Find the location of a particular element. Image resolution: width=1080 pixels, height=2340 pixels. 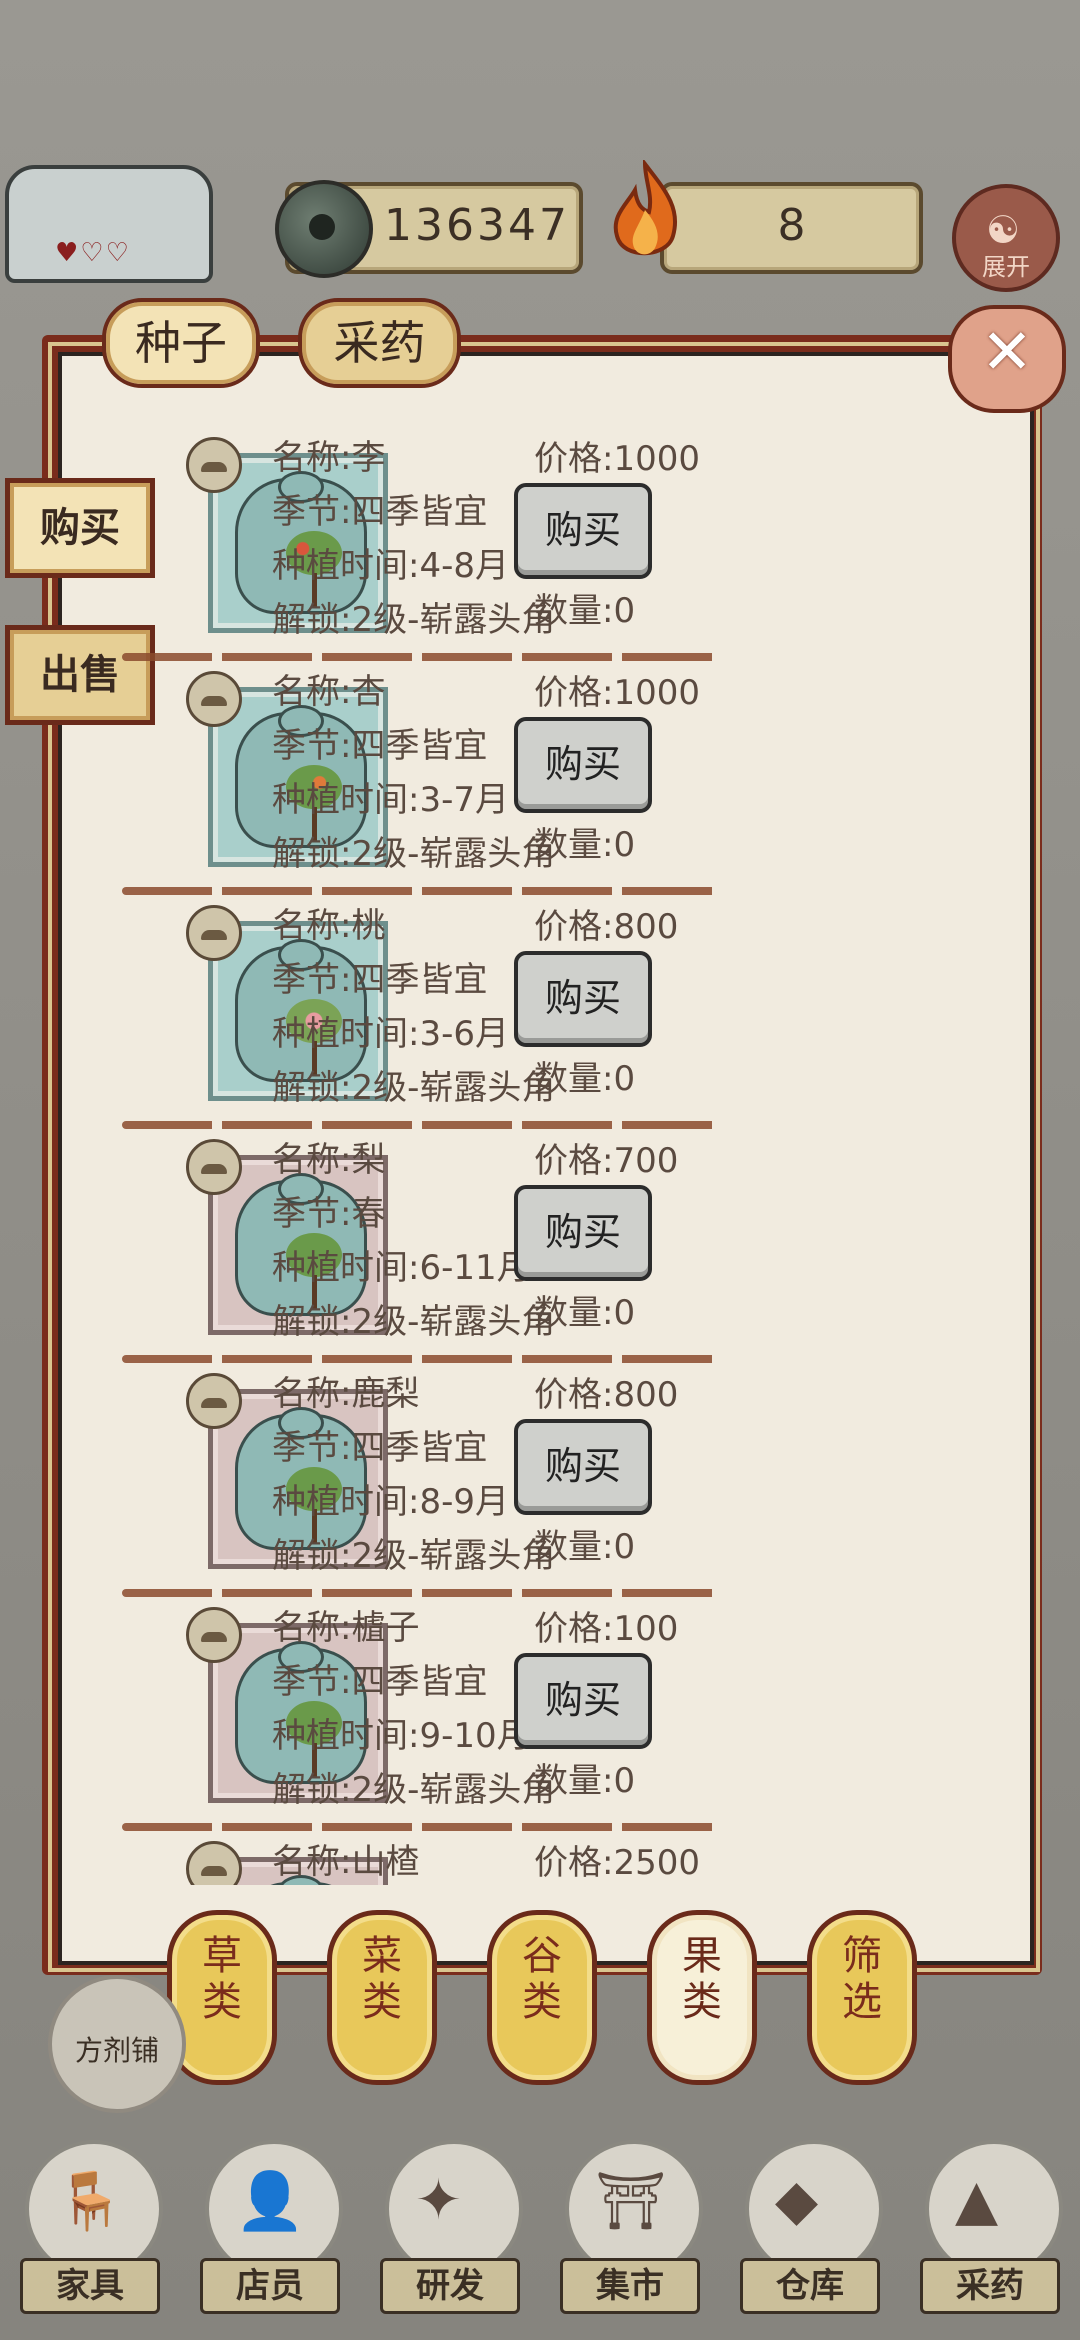

research-icon: ✦ is located at coordinates (438, 2200).